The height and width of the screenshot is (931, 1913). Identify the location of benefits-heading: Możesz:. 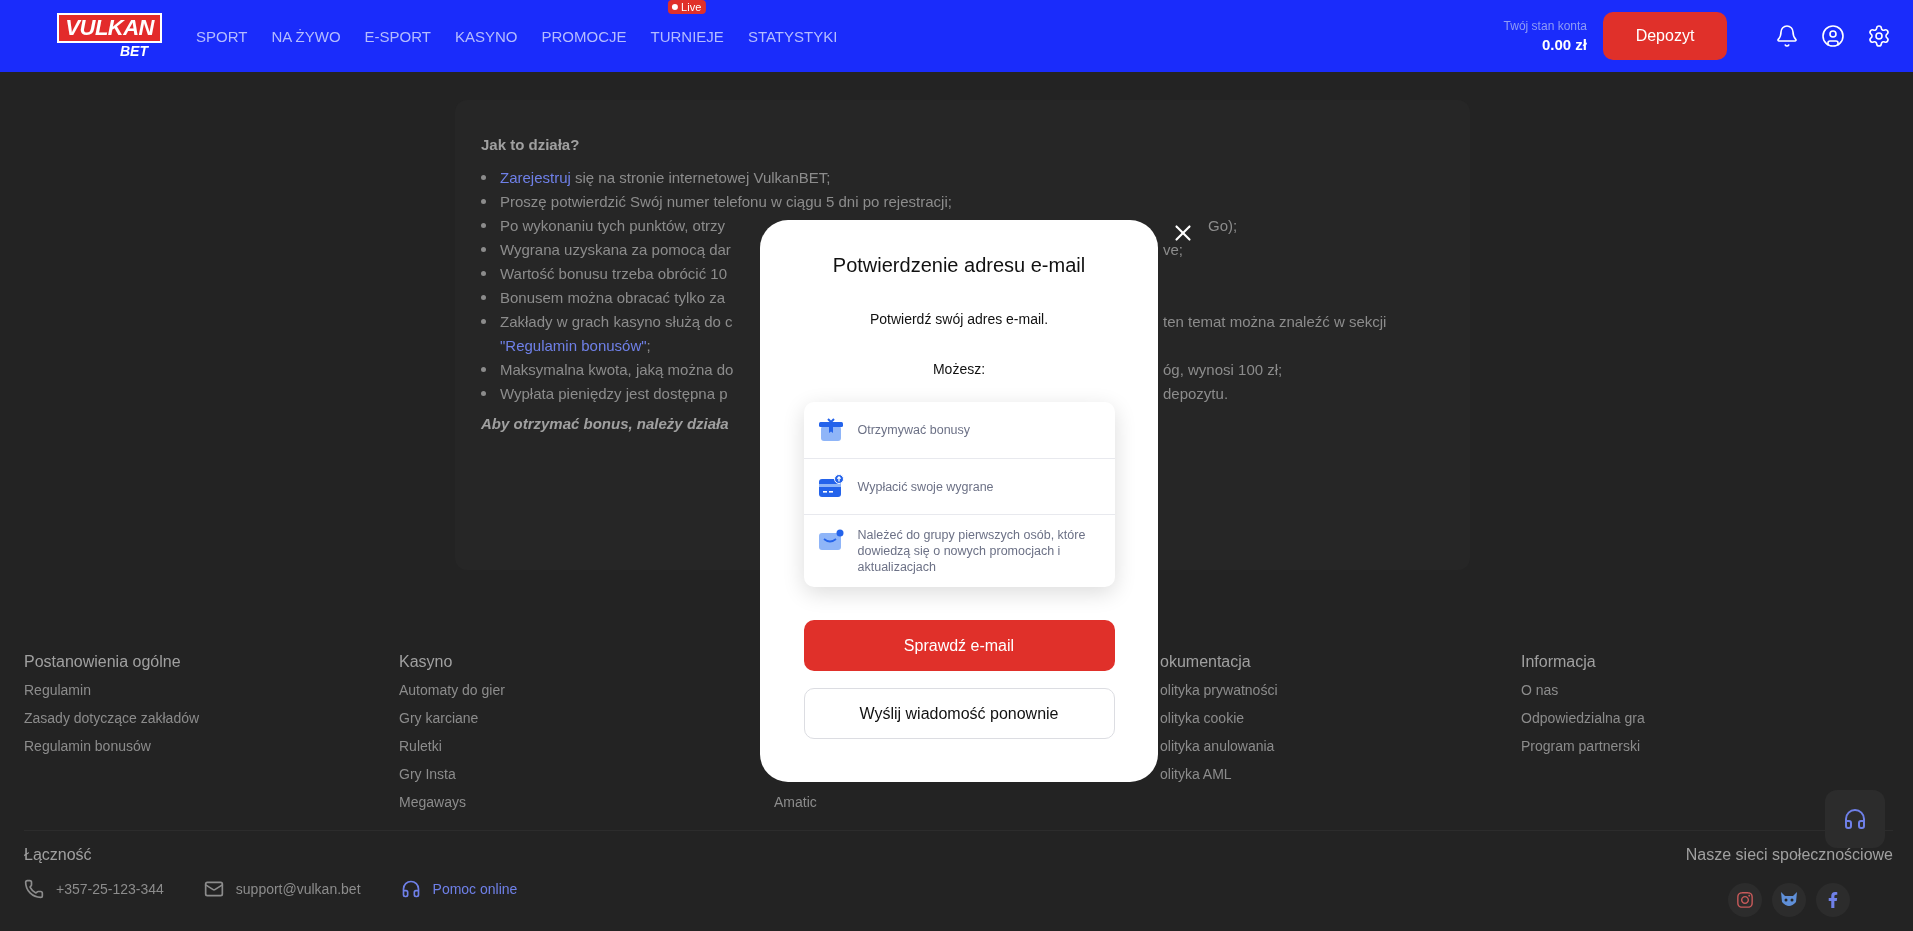
(959, 369).